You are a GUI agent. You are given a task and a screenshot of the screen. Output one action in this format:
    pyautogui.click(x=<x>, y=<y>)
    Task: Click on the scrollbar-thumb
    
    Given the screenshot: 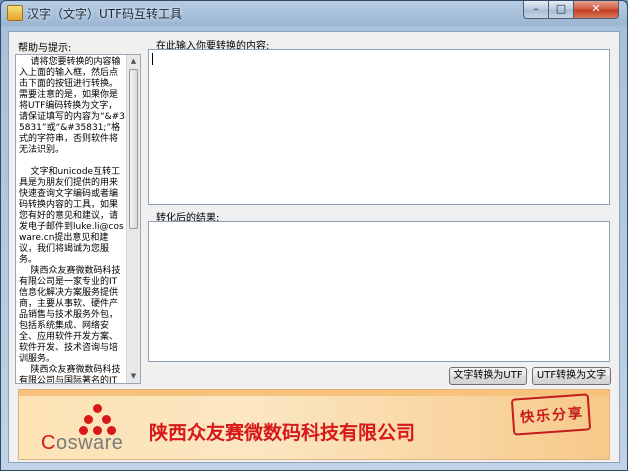 What is the action you would take?
    pyautogui.click(x=133, y=149)
    